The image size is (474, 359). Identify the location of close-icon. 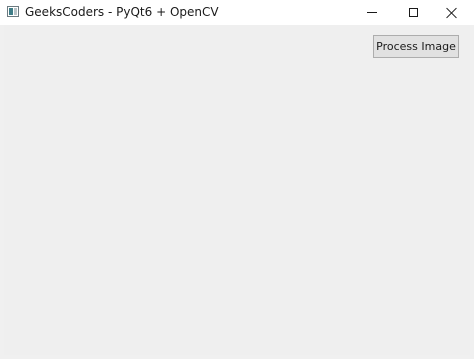
(451, 12).